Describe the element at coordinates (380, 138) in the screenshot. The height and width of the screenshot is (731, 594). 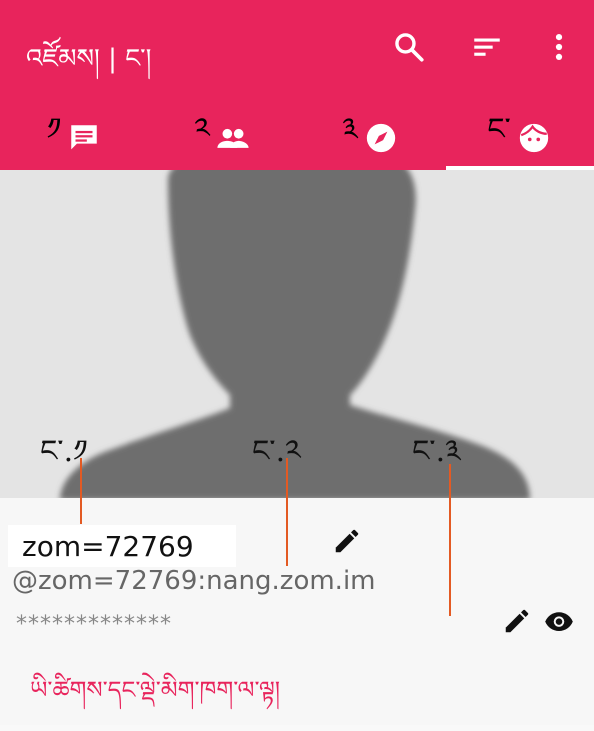
I see `compass-icon` at that location.